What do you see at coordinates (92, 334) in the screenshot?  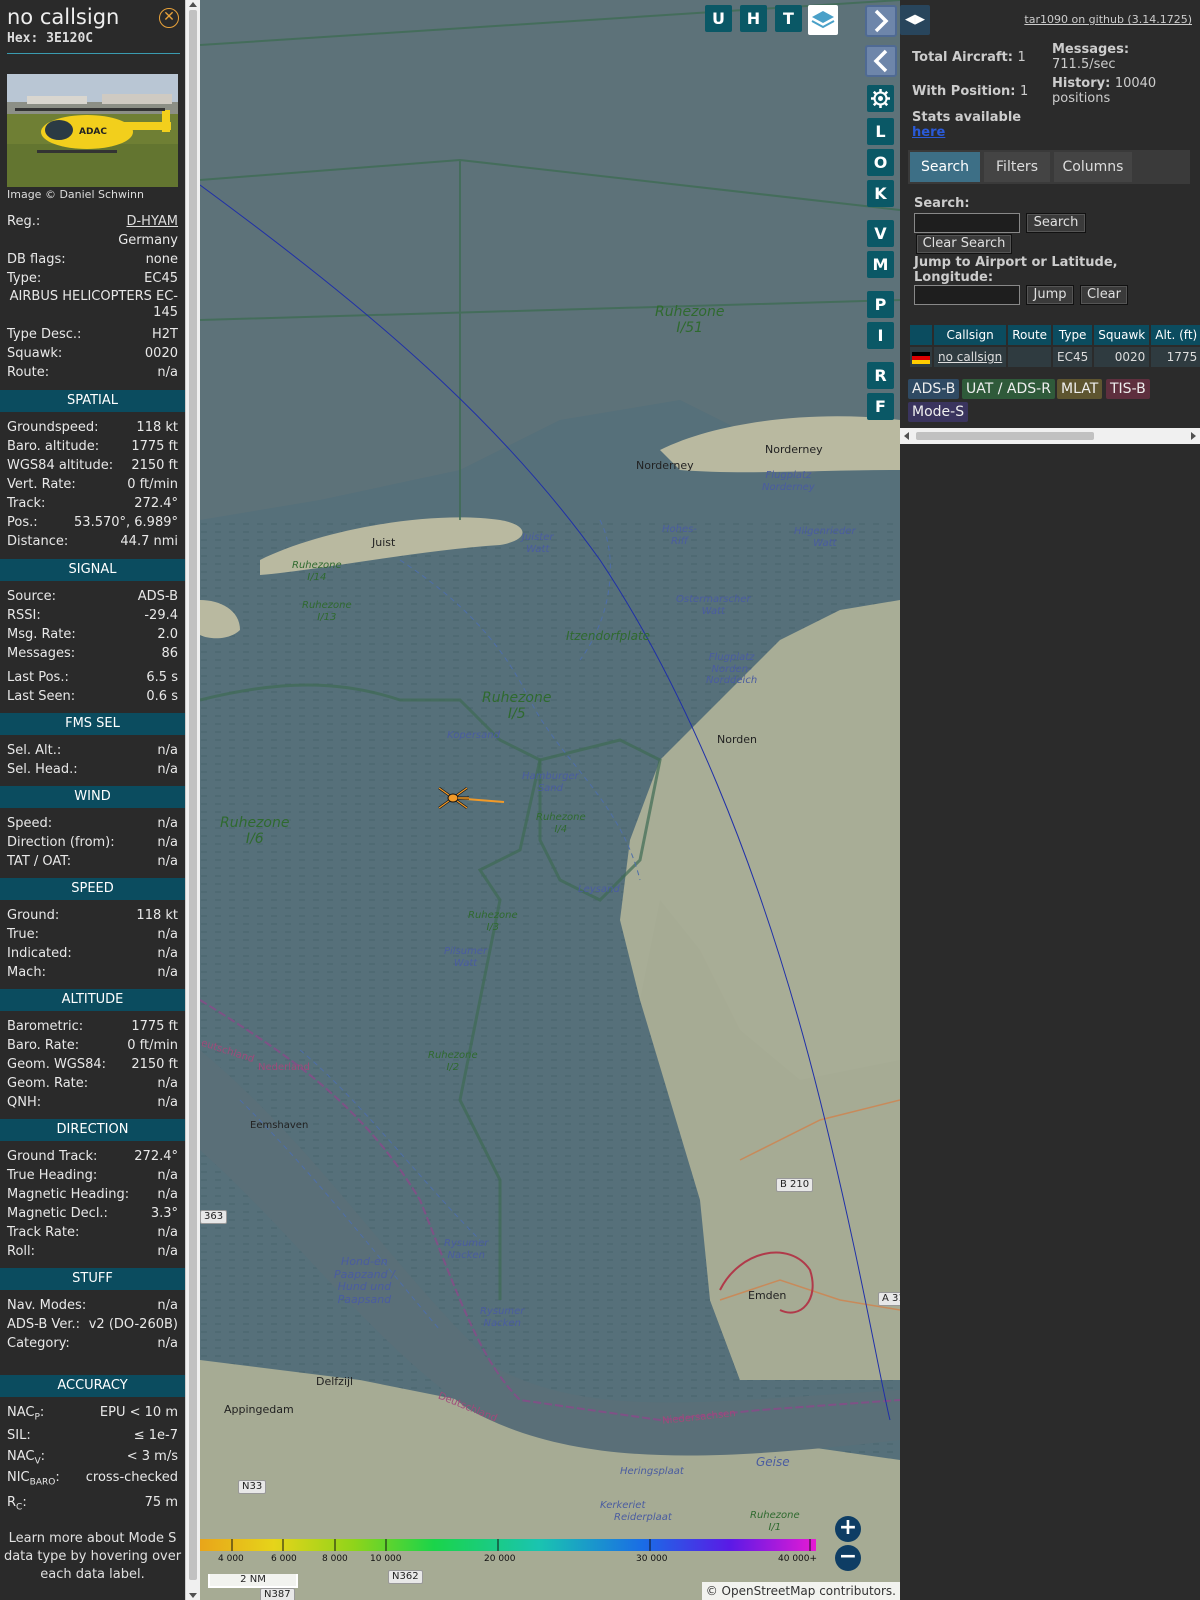 I see `row-typedesc: Type Desc.: H2T` at bounding box center [92, 334].